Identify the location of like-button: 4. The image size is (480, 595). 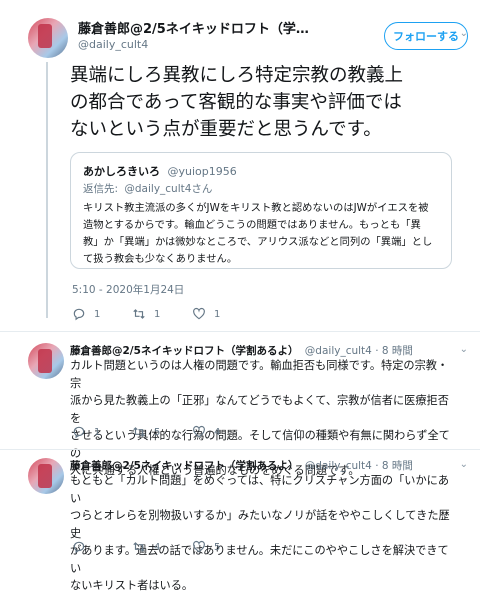
(222, 432).